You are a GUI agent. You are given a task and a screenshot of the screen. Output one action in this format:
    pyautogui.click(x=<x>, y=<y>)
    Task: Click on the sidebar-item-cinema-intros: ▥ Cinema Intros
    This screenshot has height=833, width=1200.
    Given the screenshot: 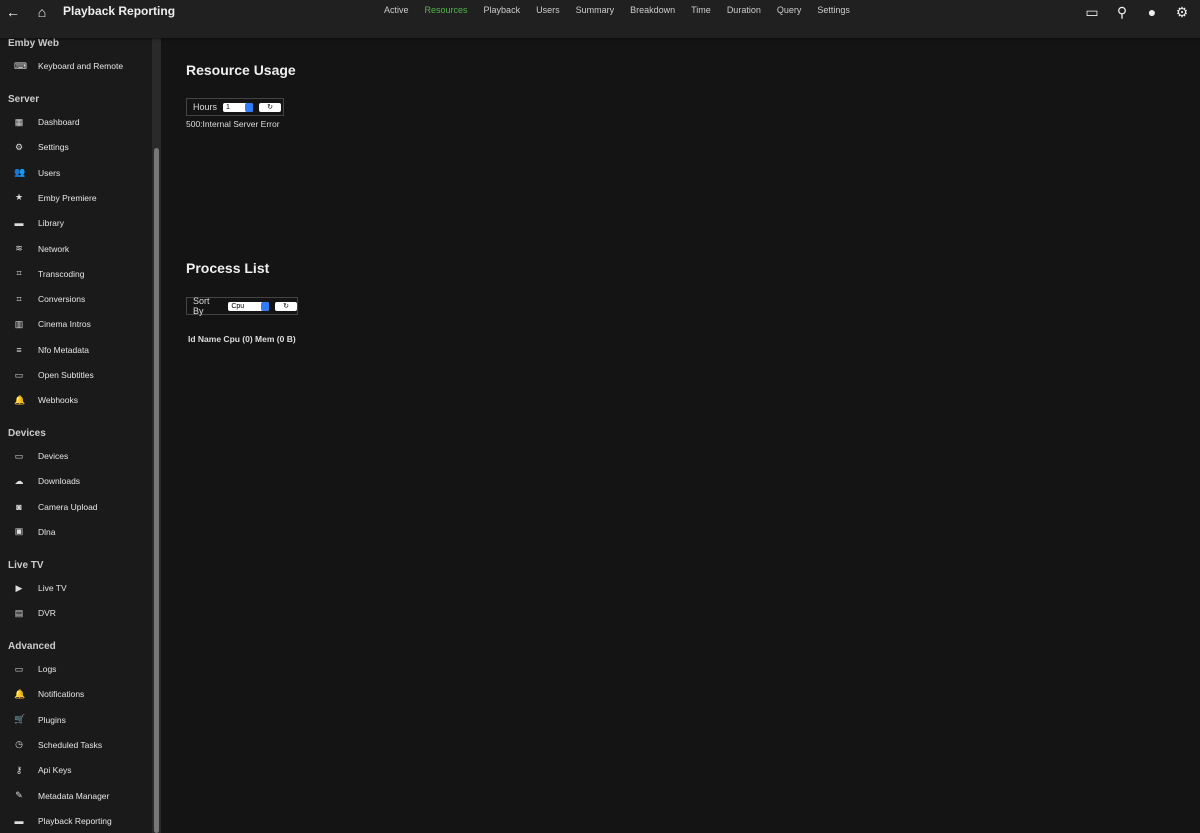 What is the action you would take?
    pyautogui.click(x=76, y=324)
    